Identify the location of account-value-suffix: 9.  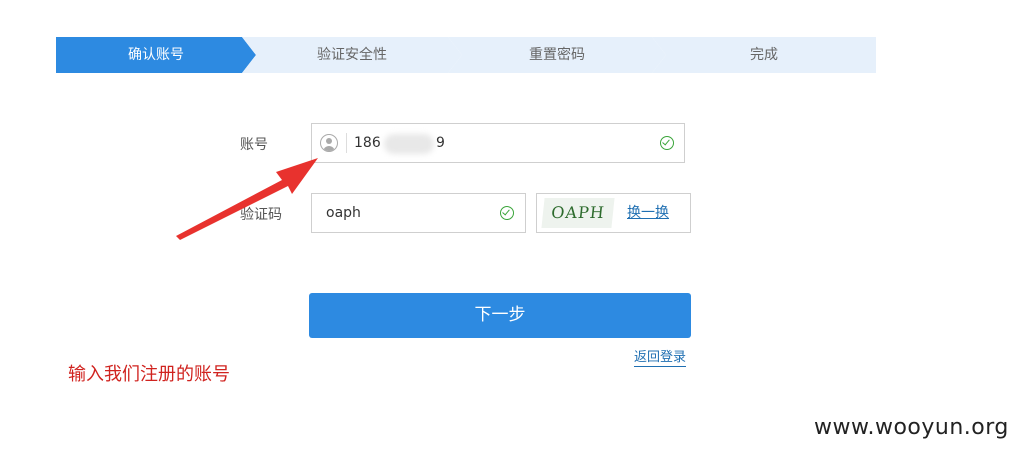
(440, 143).